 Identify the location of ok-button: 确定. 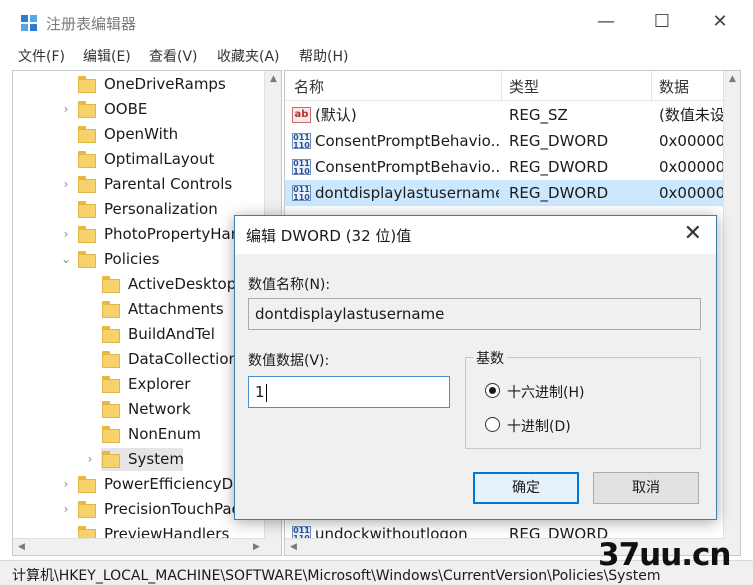
(526, 488).